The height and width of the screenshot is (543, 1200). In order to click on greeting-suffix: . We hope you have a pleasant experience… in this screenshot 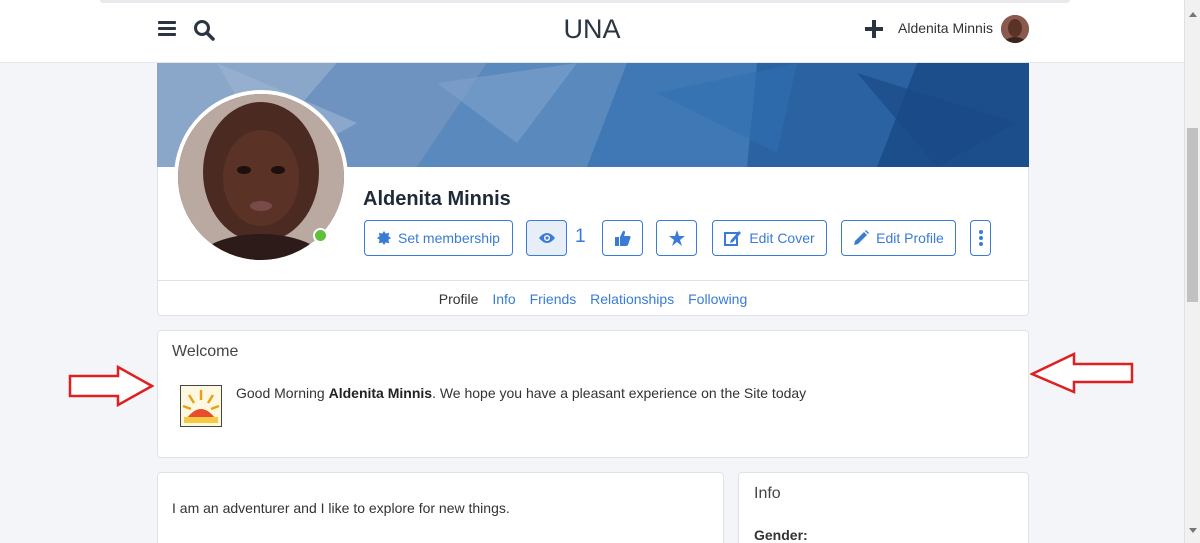, I will do `click(619, 393)`.